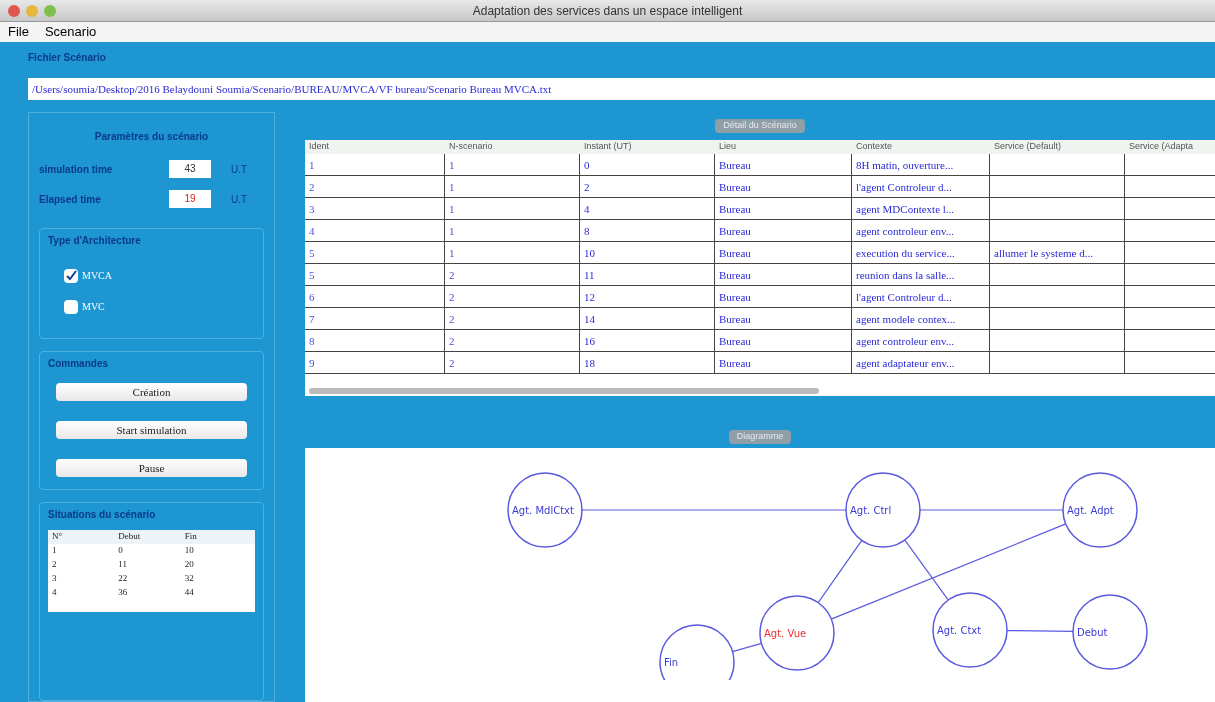  I want to click on table-cell-text: 10, so click(189, 551).